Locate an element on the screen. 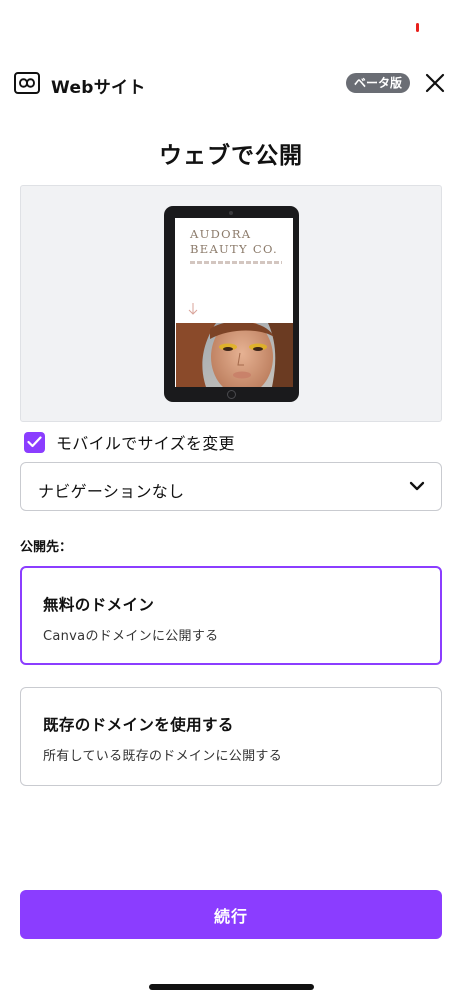 The width and height of the screenshot is (462, 1000). tablet-home-button is located at coordinates (231, 394).